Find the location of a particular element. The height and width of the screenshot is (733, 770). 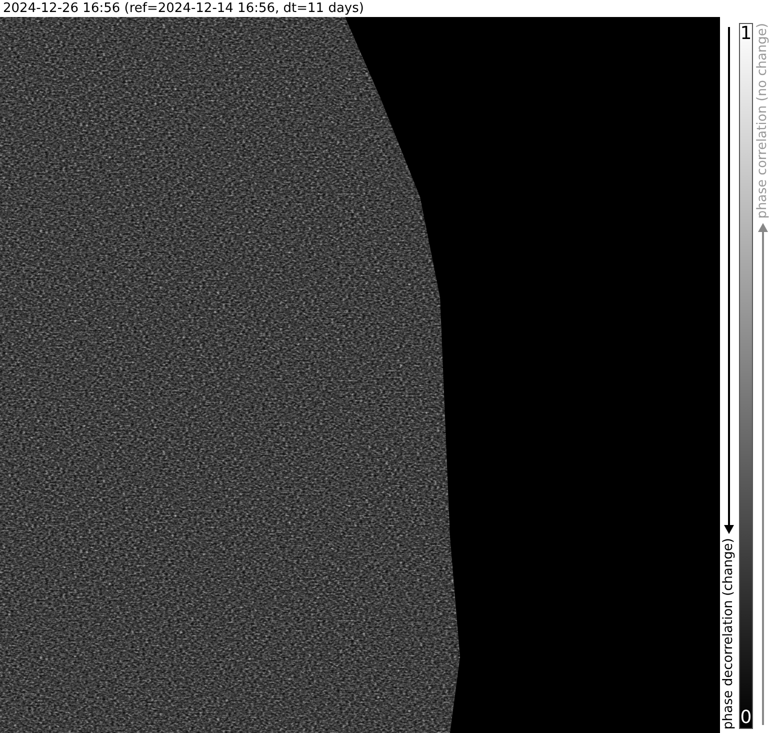

plot-title: 2024-12-26 16:56 (ref=2024-12-14 16:56, dt=11 days) is located at coordinates (183, 8).